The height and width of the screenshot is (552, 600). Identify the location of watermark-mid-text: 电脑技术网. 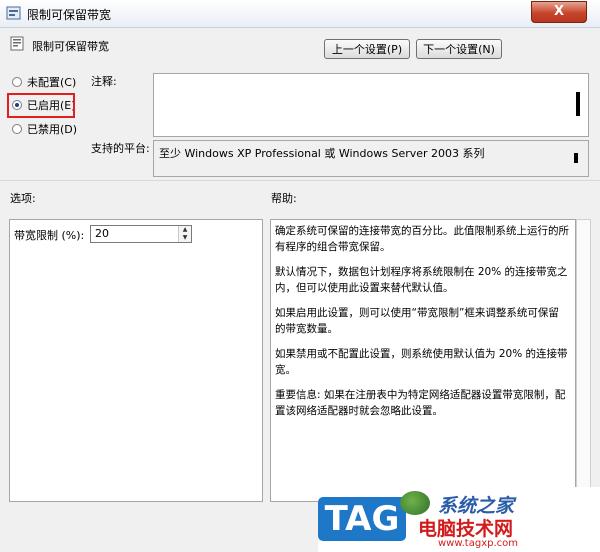
(466, 529).